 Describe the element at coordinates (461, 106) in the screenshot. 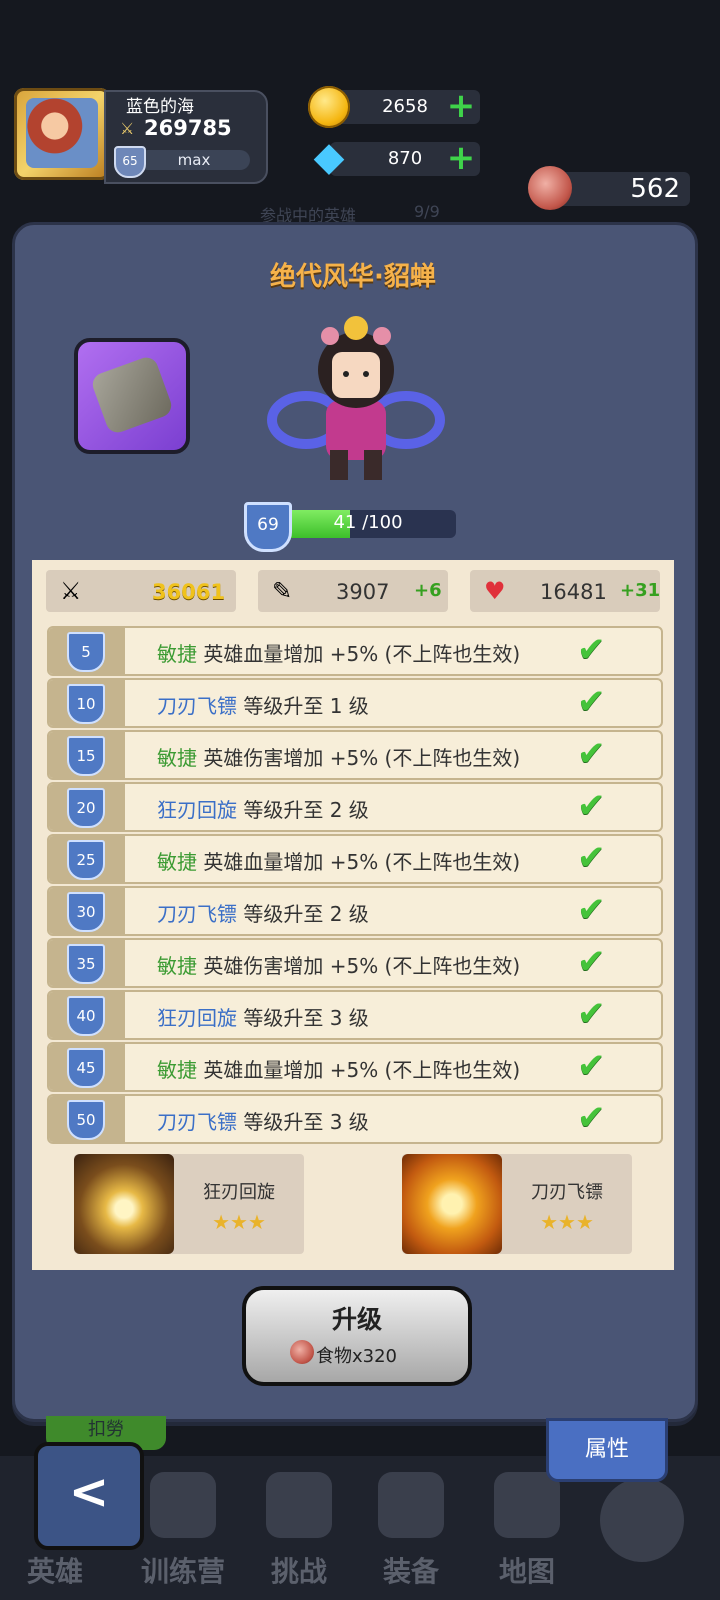

I see `add-gold-button: +` at that location.